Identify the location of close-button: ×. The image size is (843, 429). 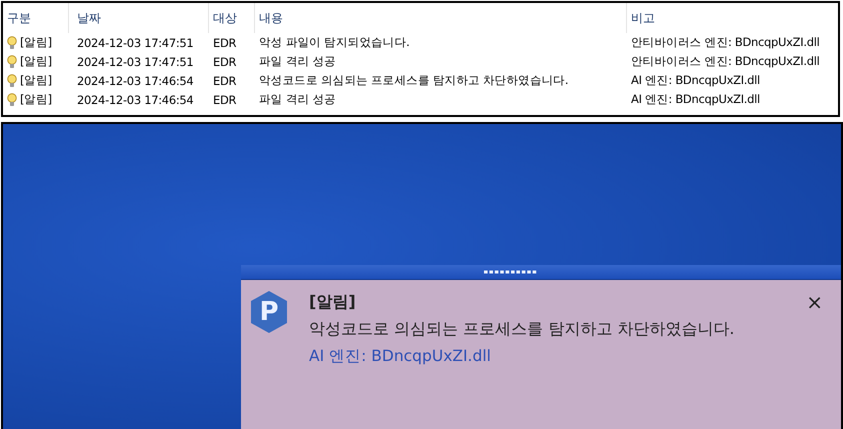
(814, 302).